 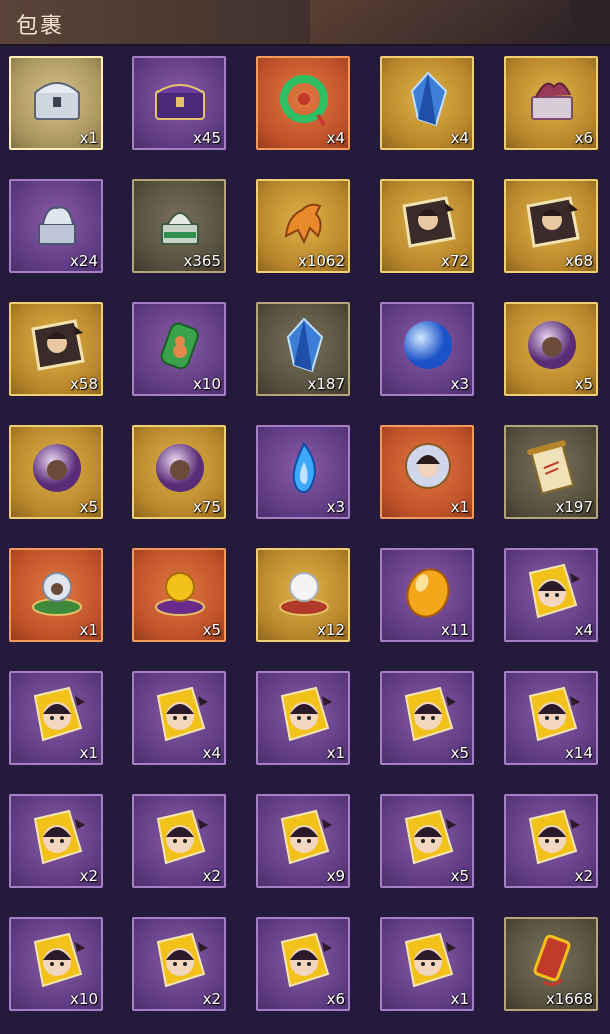 What do you see at coordinates (304, 591) in the screenshot?
I see `white-pearl-pedestal-icon` at bounding box center [304, 591].